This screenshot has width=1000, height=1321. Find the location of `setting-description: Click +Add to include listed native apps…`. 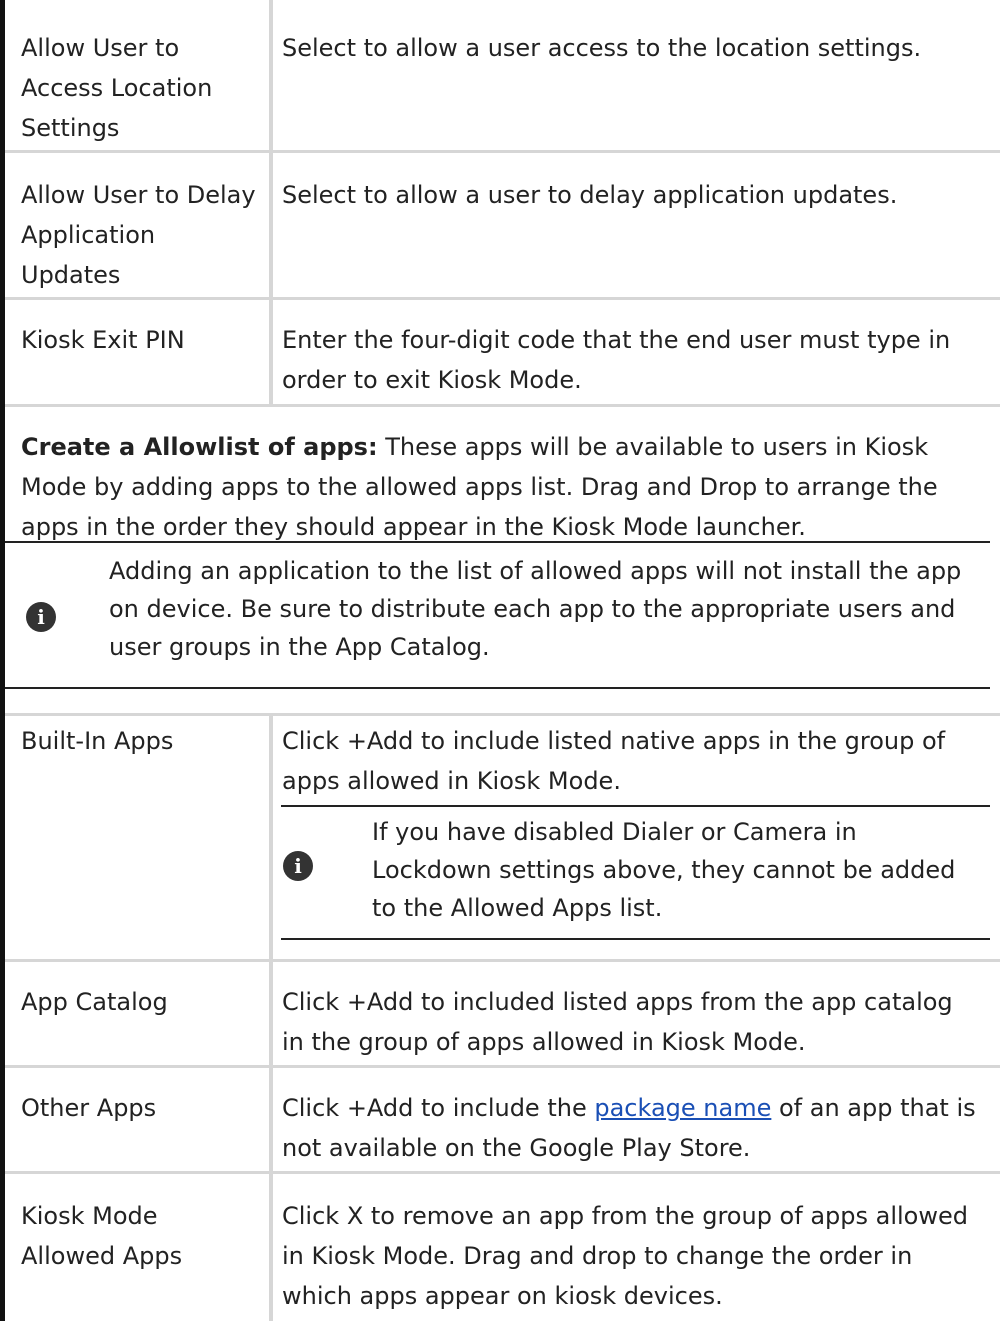

setting-description: Click +Add to include listed native apps… is located at coordinates (614, 761).